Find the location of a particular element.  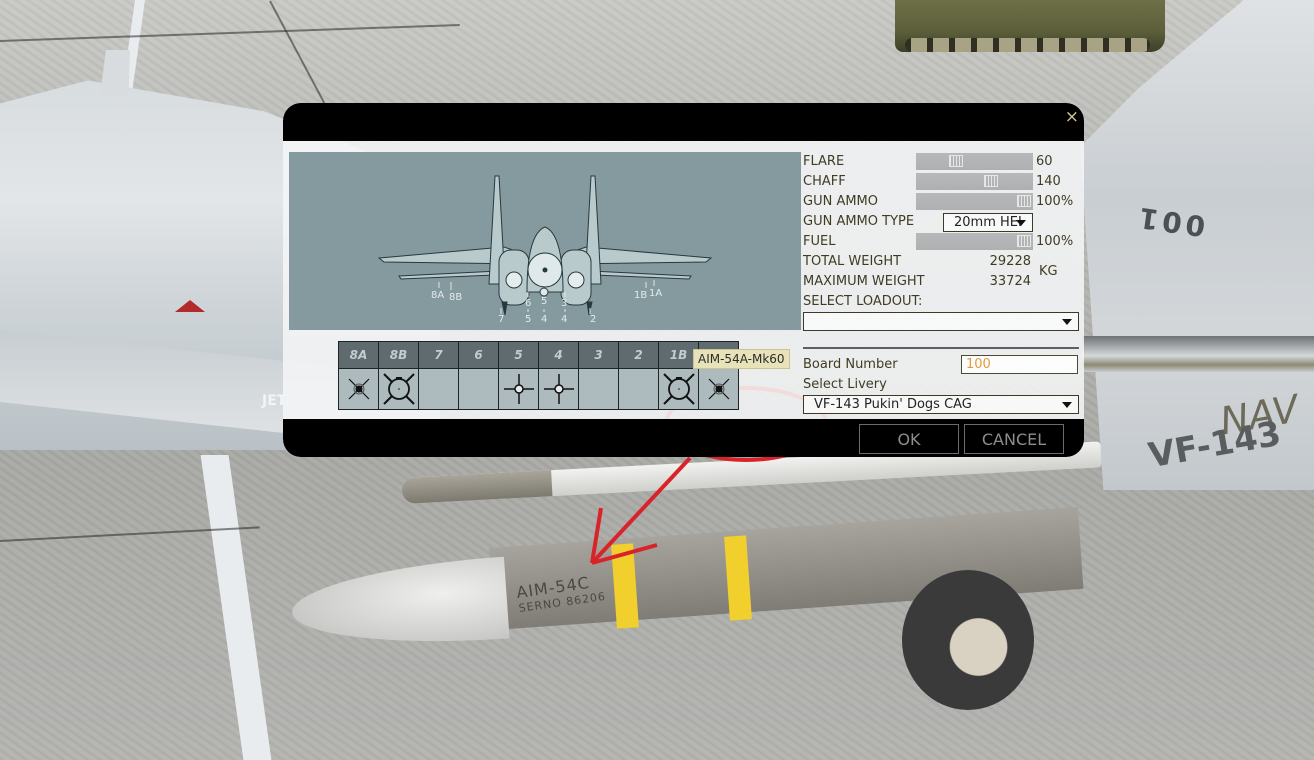

pylon-label-8a: 8A is located at coordinates (437, 295).